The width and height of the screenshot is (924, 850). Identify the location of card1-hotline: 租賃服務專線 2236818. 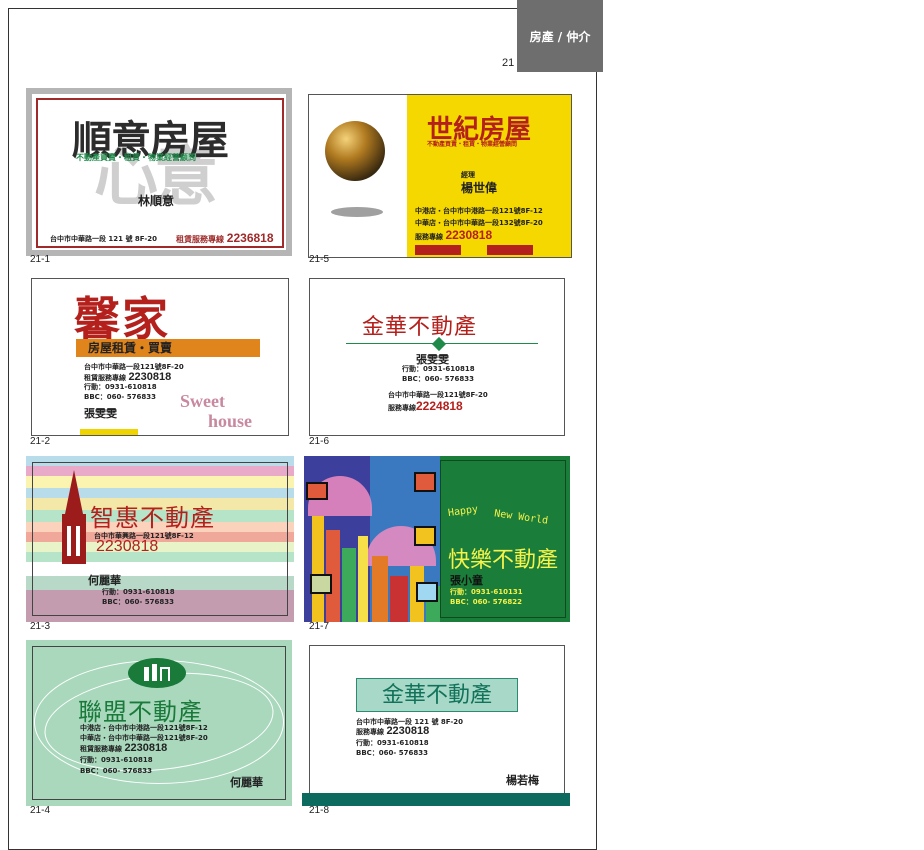
(225, 238).